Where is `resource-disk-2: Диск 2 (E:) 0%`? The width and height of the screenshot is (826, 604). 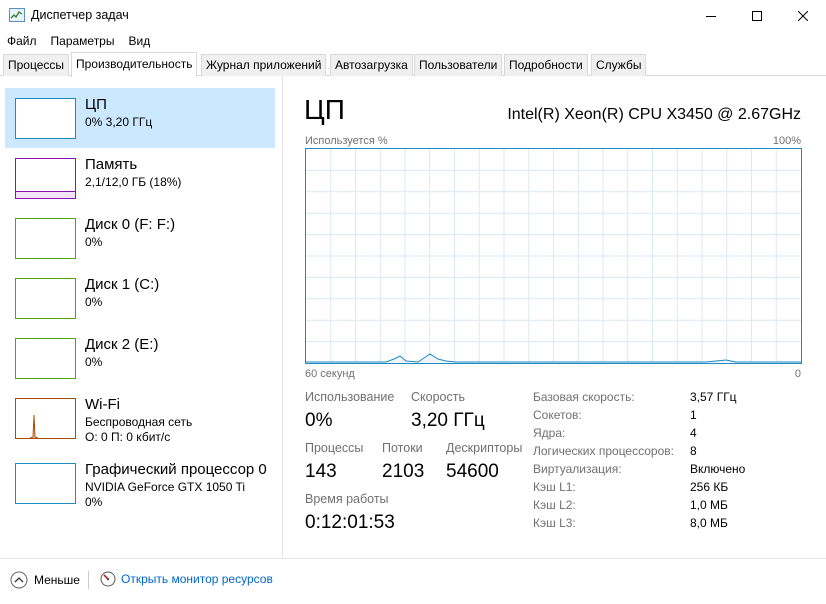 resource-disk-2: Диск 2 (E:) 0% is located at coordinates (140, 358).